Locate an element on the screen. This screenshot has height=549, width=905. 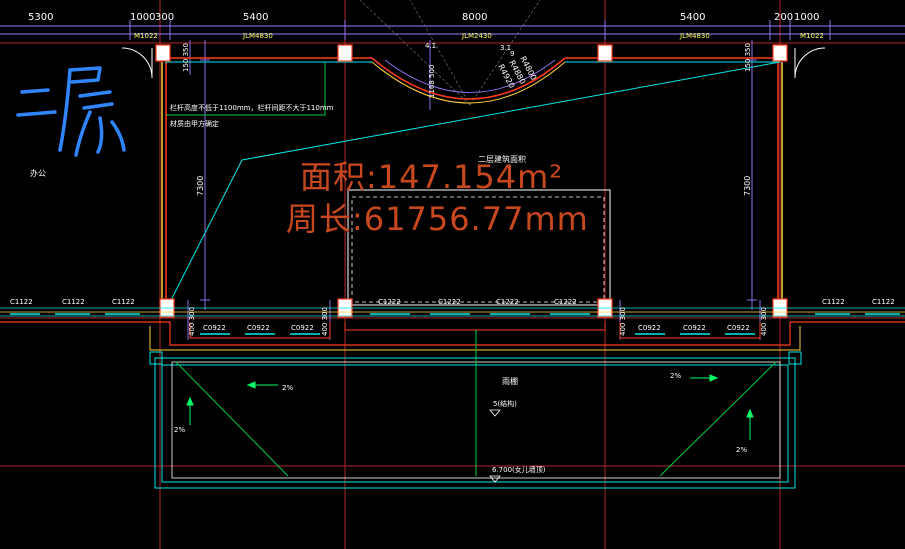
window-far-left-1: C1122 is located at coordinates (21, 302).